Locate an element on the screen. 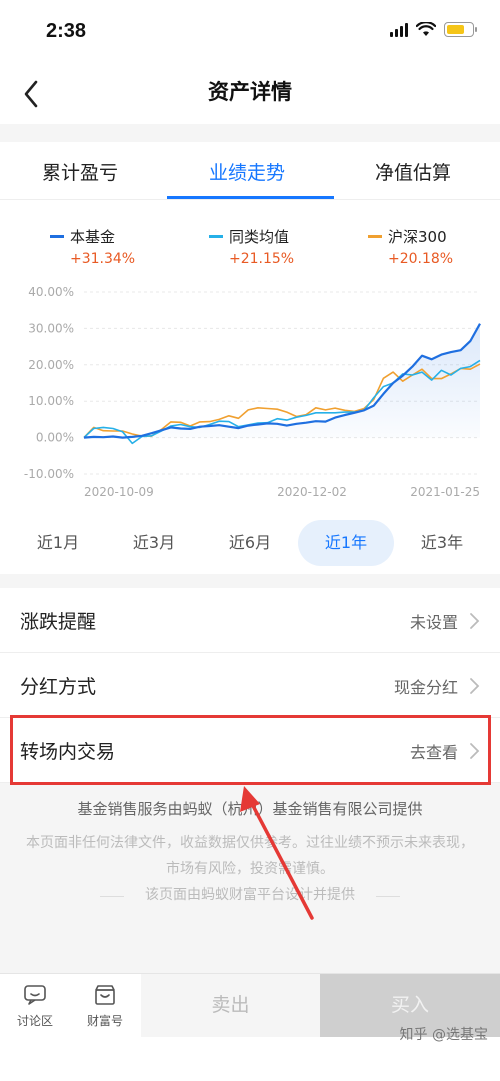 This screenshot has width=500, height=1081. period-6m: 近6月 is located at coordinates (250, 543).